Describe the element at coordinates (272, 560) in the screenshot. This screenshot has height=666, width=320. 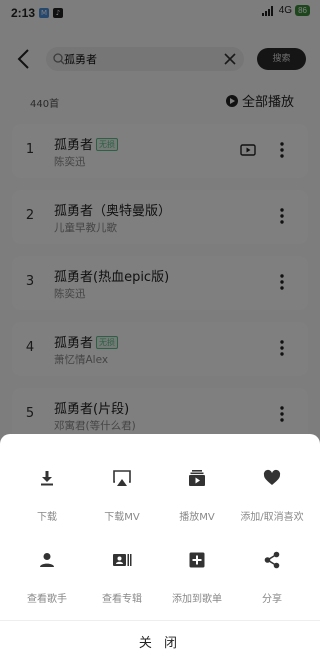
I see `share-icon` at that location.